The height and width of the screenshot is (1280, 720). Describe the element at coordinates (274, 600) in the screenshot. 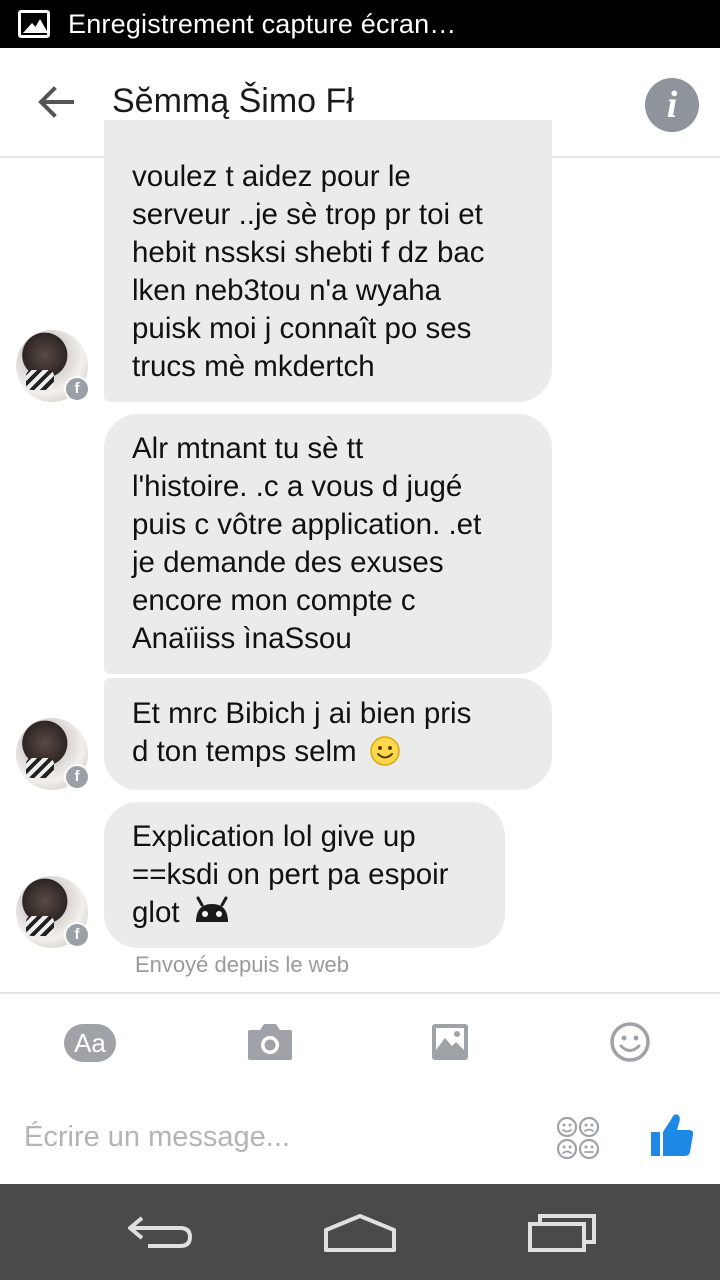

I see `message-line: encore mon compte c` at that location.